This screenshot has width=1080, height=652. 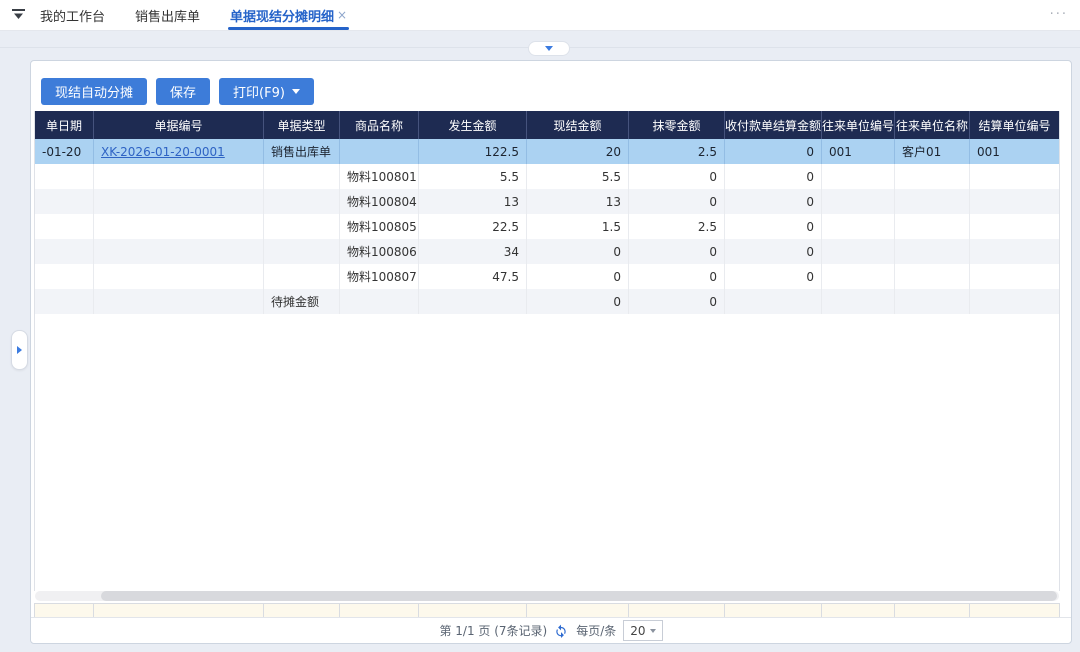 I want to click on pagination-bar: 第 1/1 页 (7条记录) 每页/条 20, so click(x=551, y=630).